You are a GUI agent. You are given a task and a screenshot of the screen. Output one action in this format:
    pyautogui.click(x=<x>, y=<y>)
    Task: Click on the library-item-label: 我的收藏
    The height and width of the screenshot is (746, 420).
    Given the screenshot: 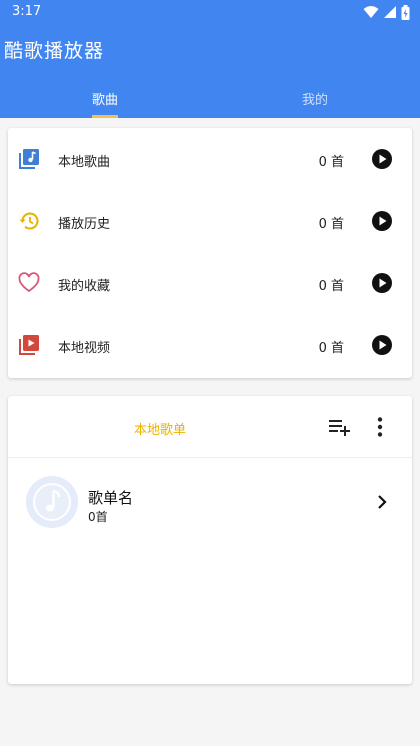 What is the action you would take?
    pyautogui.click(x=84, y=286)
    